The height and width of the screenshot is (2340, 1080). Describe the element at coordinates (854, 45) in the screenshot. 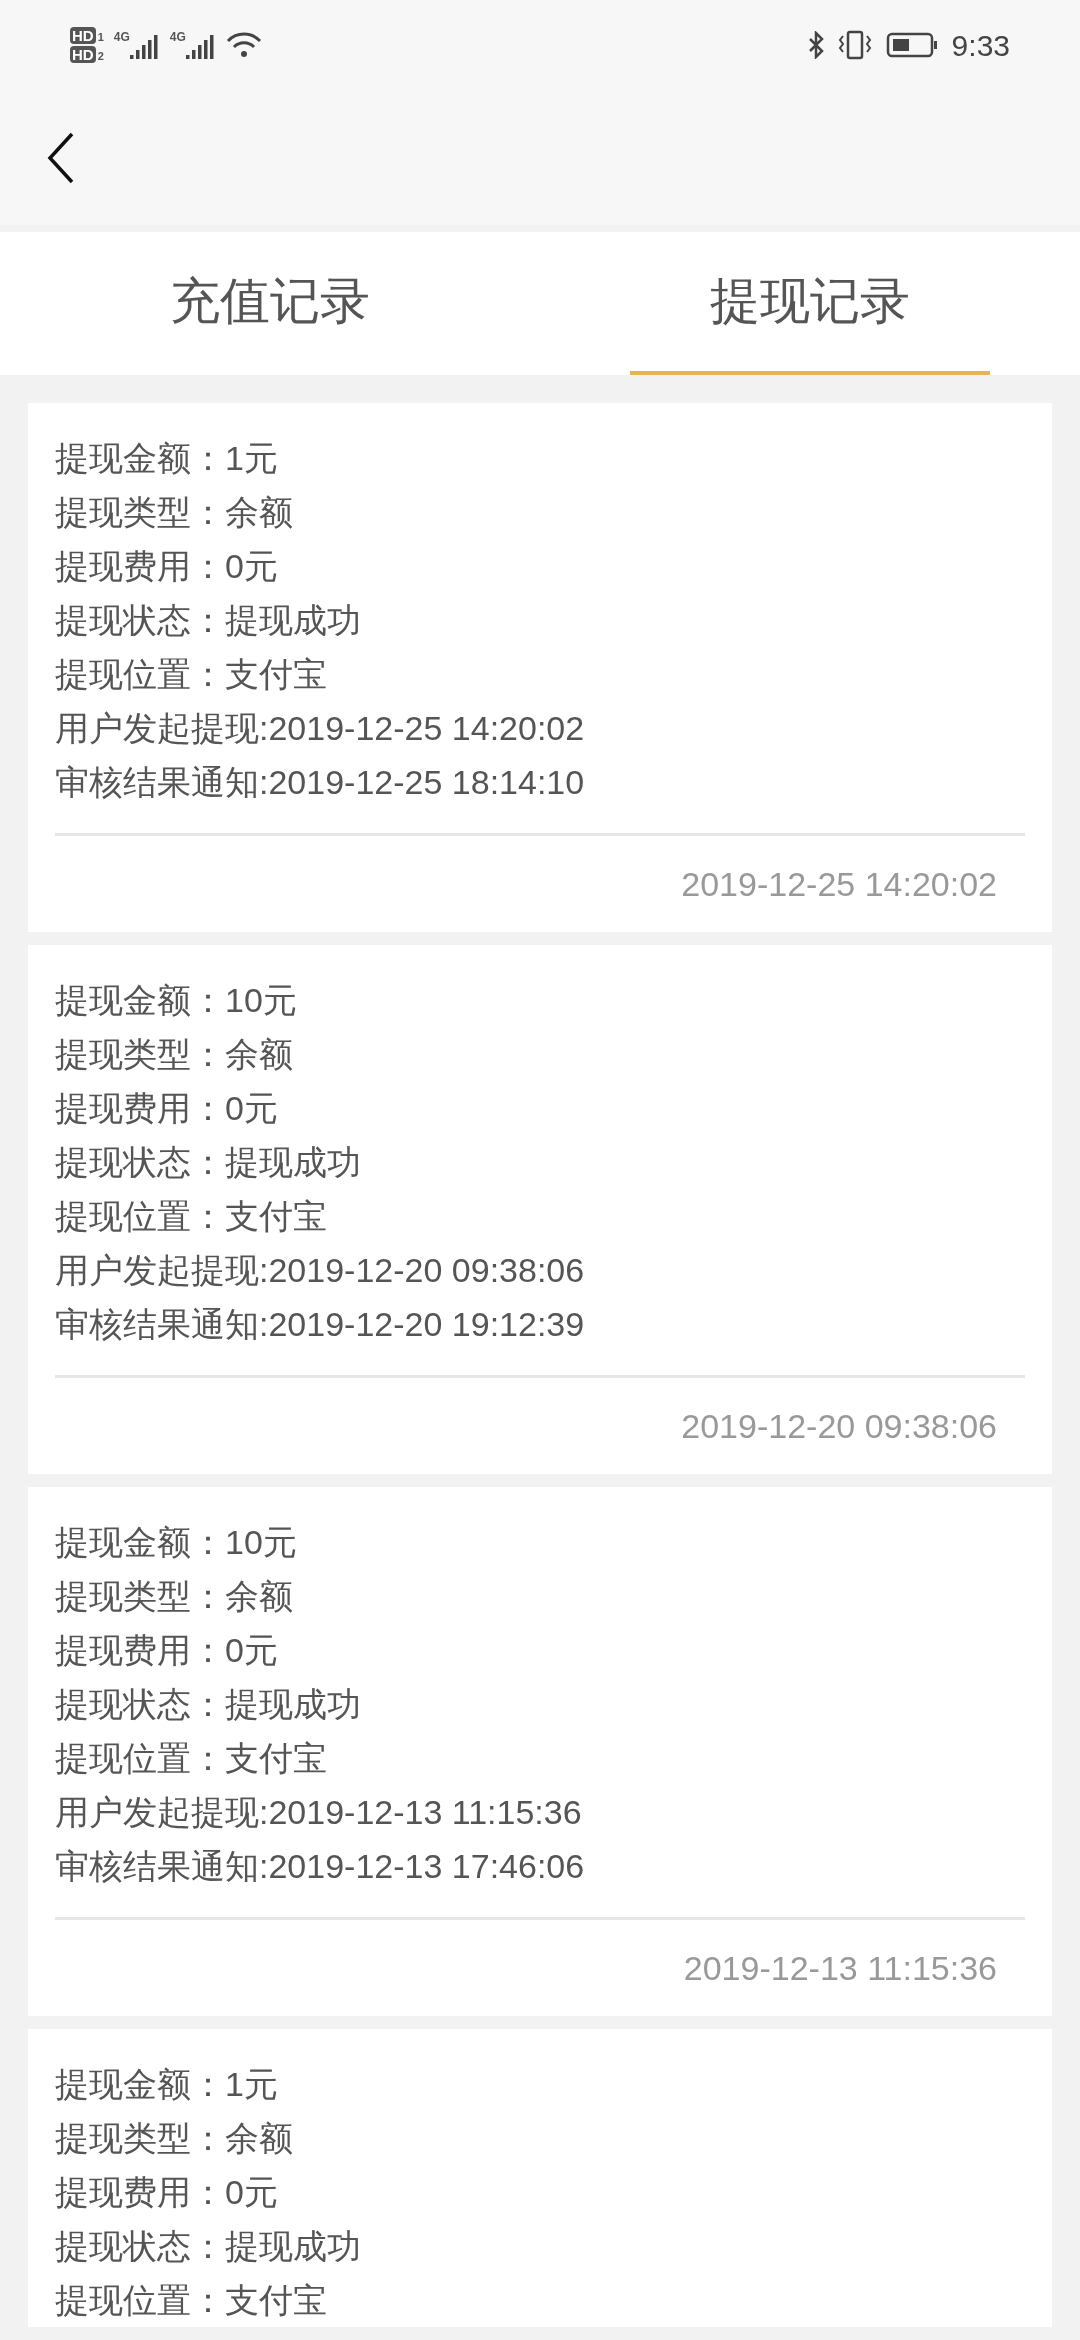

I see `vibrate-icon` at that location.